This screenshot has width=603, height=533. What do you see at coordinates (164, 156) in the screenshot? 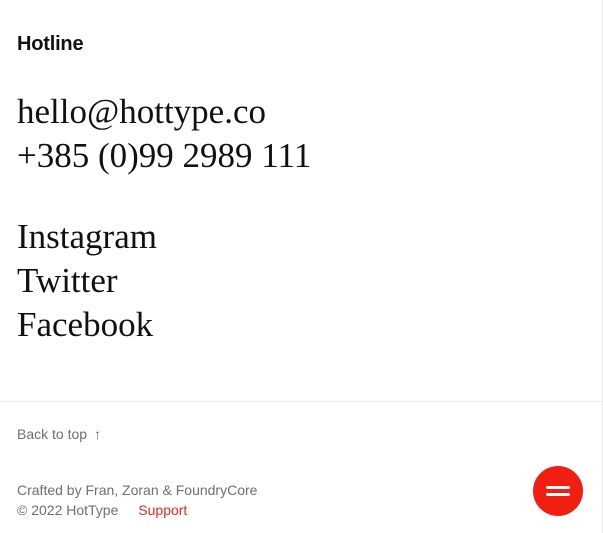
I see `phone-link: +385 (0)99 2989 111` at bounding box center [164, 156].